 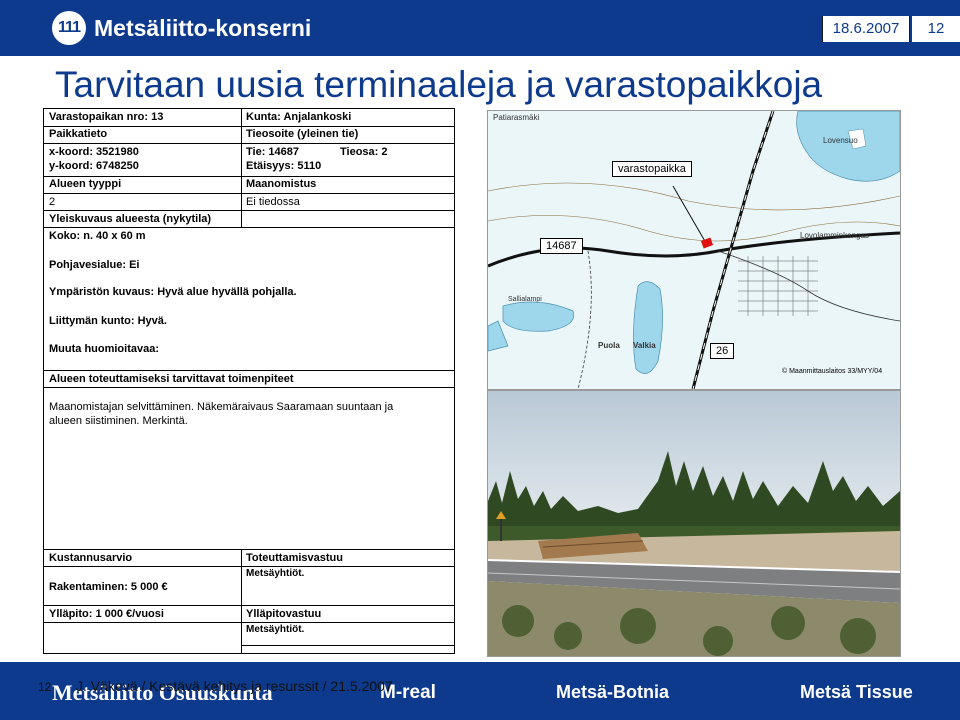 I want to click on field-cost-estimate-heading: Kustannusarvio, so click(x=91, y=558).